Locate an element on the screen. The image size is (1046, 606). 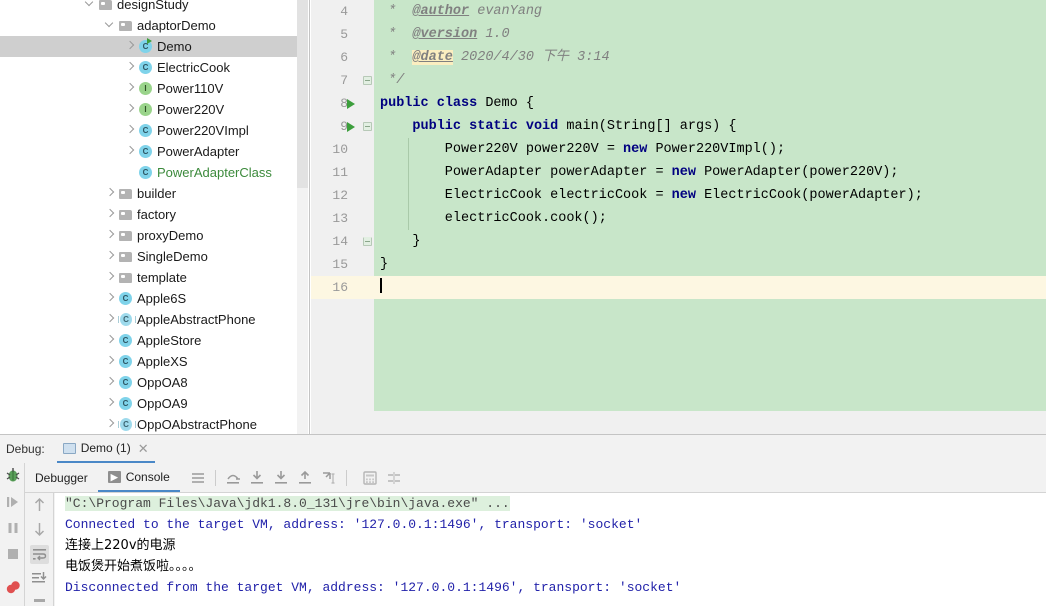
folder-icon is located at coordinates (126, 25).